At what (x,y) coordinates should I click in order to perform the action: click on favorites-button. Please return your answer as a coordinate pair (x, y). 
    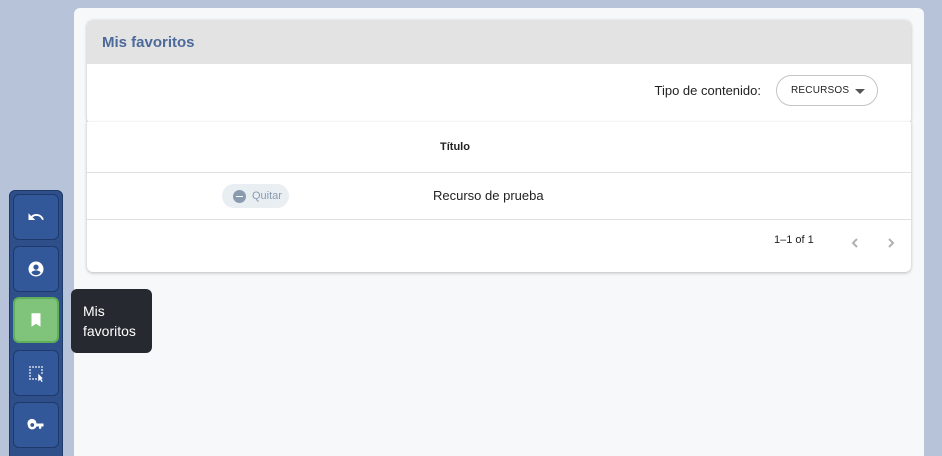
    Looking at the image, I should click on (36, 320).